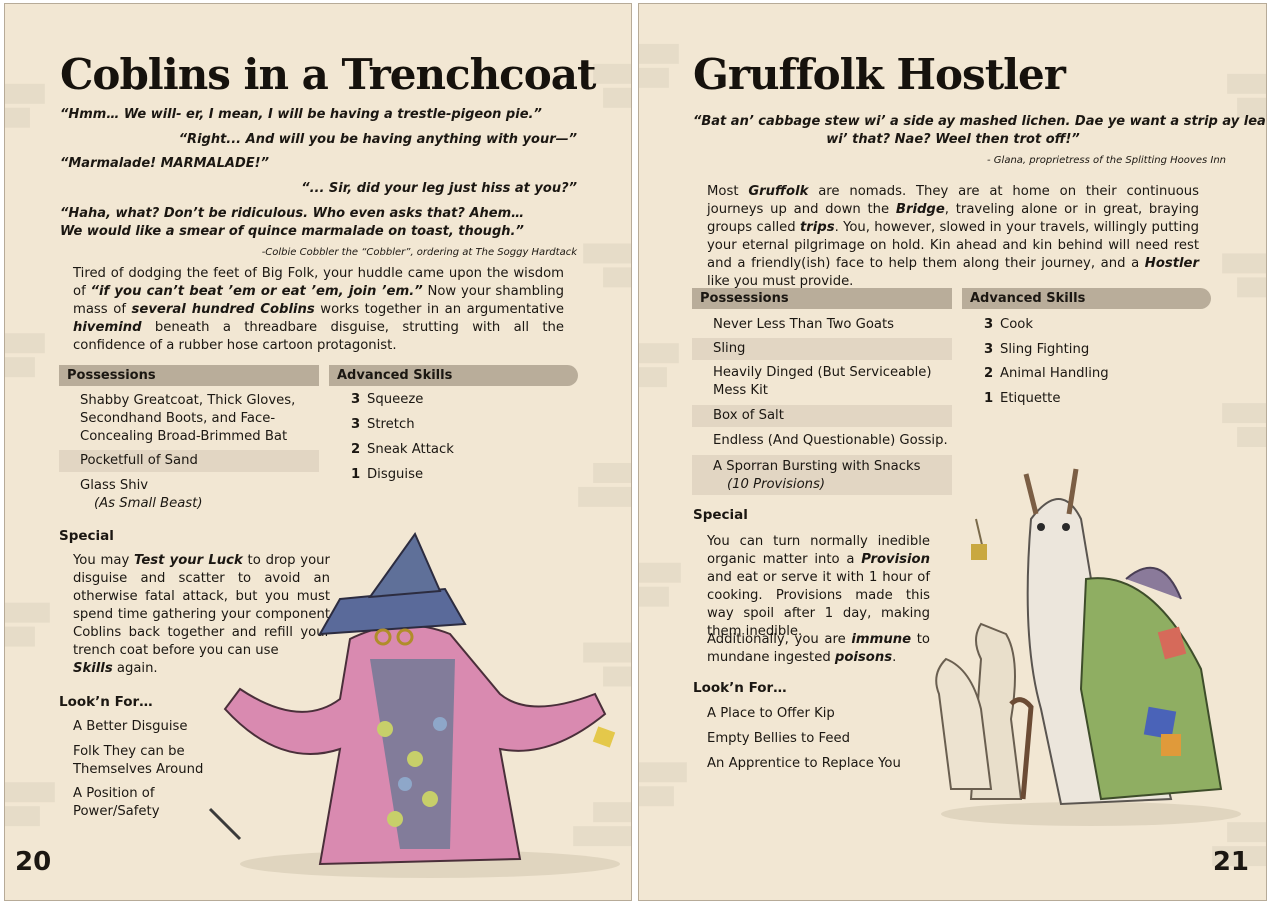 The width and height of the screenshot is (1269, 905). What do you see at coordinates (1008, 324) in the screenshot?
I see `skill-row: 3 Cook` at bounding box center [1008, 324].